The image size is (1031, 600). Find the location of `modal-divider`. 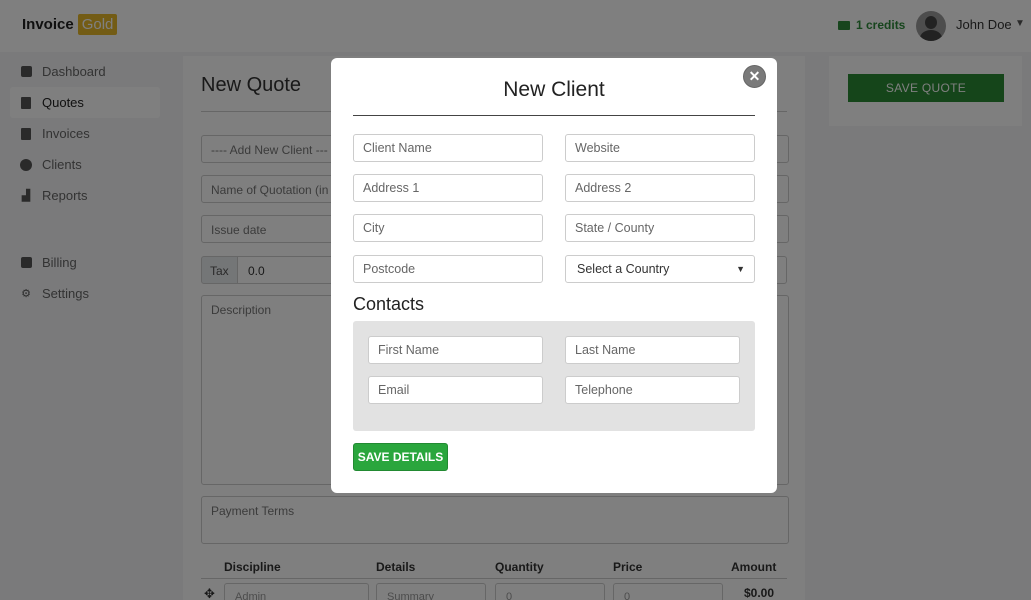

modal-divider is located at coordinates (554, 115).